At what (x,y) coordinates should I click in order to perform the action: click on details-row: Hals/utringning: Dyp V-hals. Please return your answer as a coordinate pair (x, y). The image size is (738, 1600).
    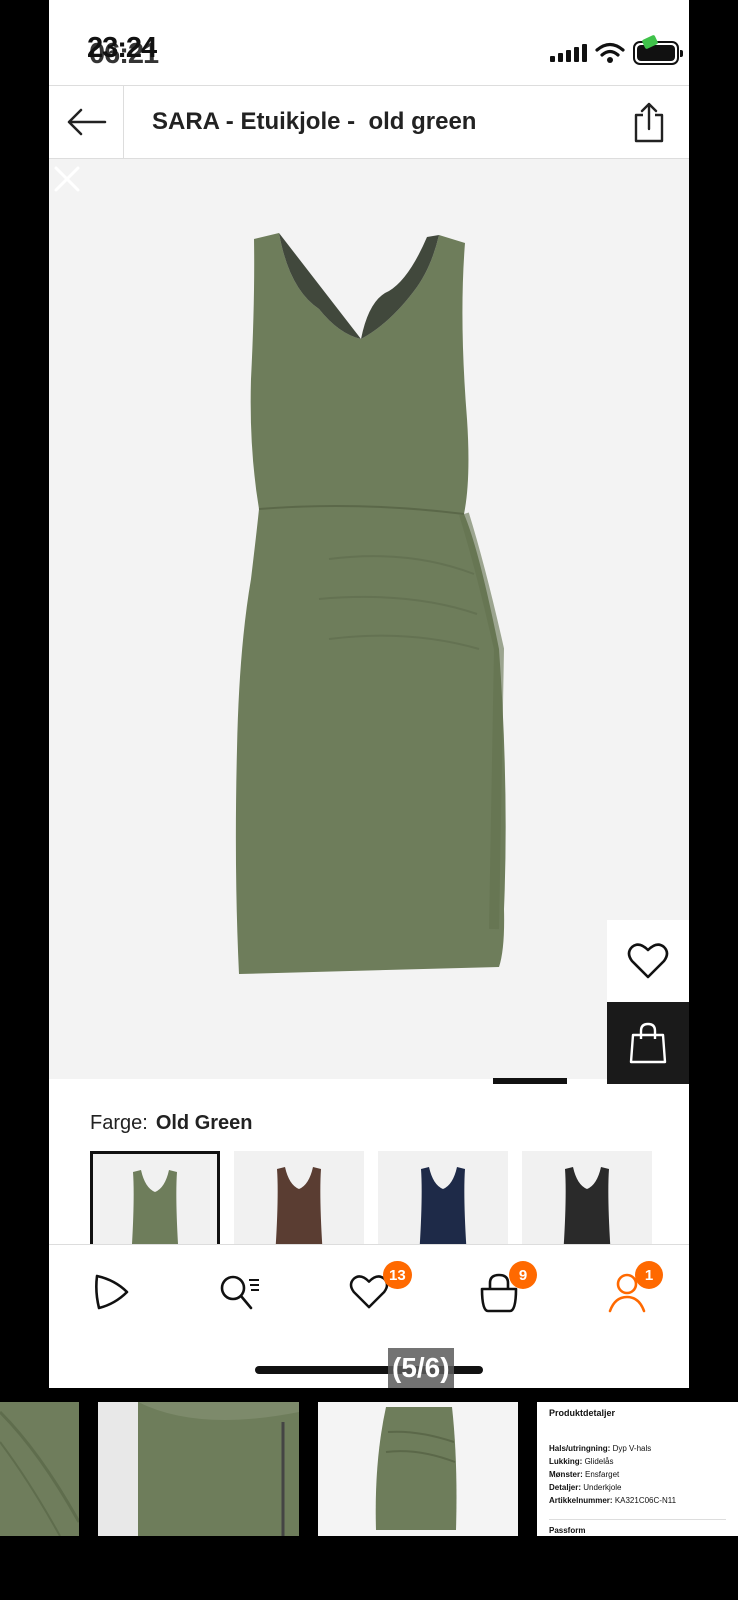
    Looking at the image, I should click on (600, 1448).